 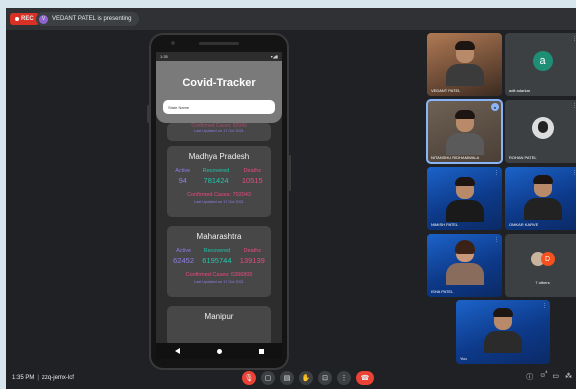 What do you see at coordinates (216, 180) in the screenshot?
I see `recovered-value: 781424` at bounding box center [216, 180].